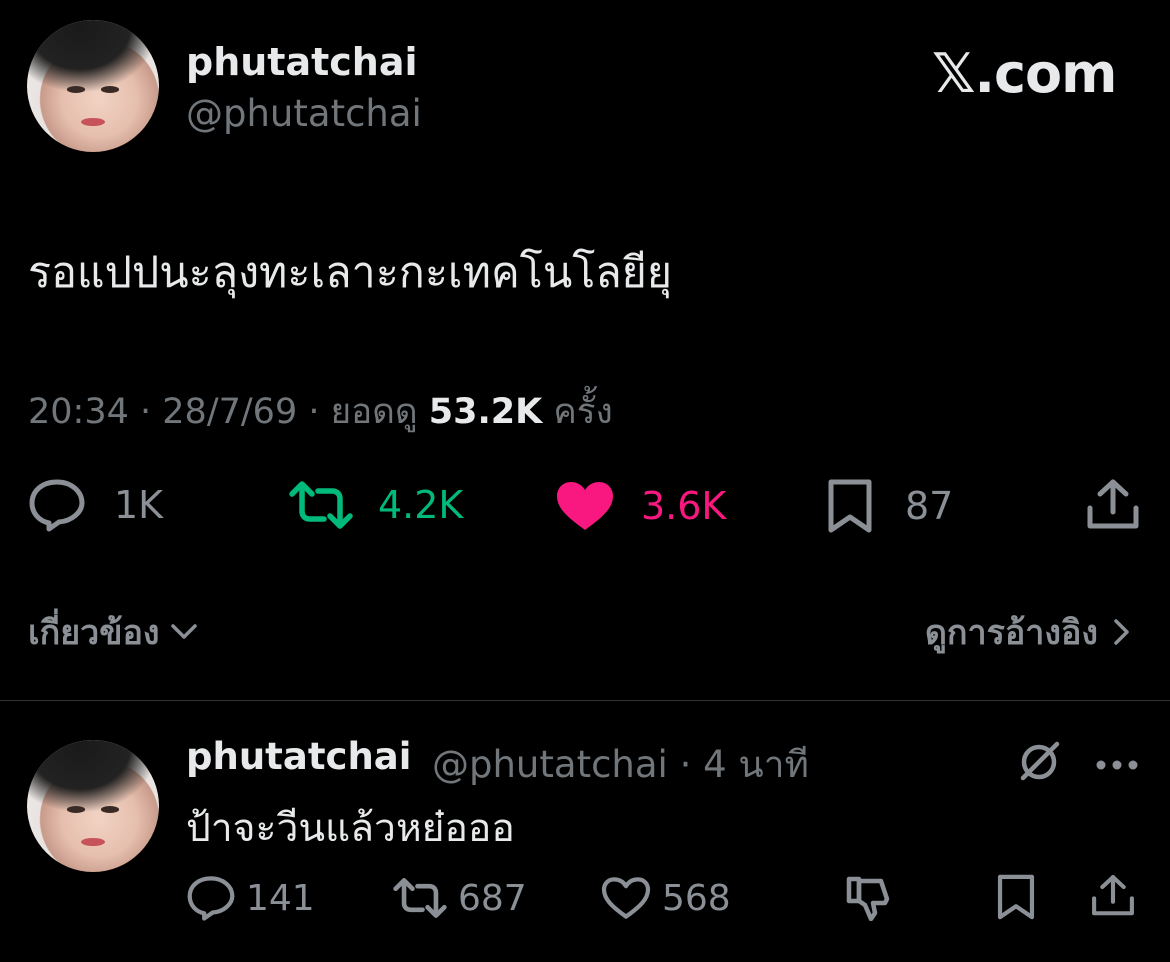 The image size is (1170, 962). Describe the element at coordinates (139, 505) in the screenshot. I see `reply-count: 1K` at that location.